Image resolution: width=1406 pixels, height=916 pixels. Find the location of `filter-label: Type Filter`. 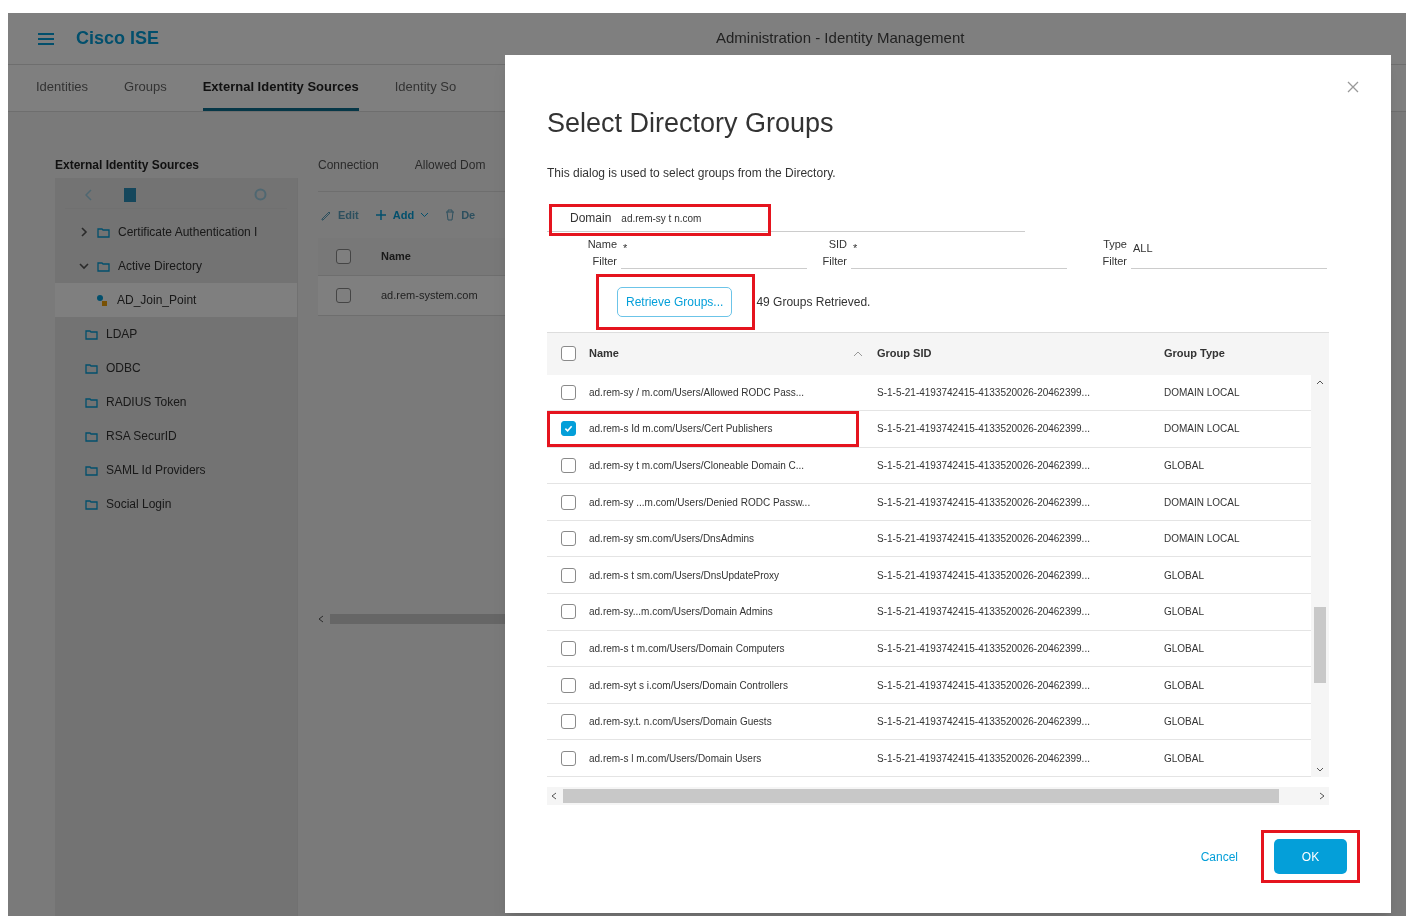

filter-label: Type Filter is located at coordinates (1114, 252).